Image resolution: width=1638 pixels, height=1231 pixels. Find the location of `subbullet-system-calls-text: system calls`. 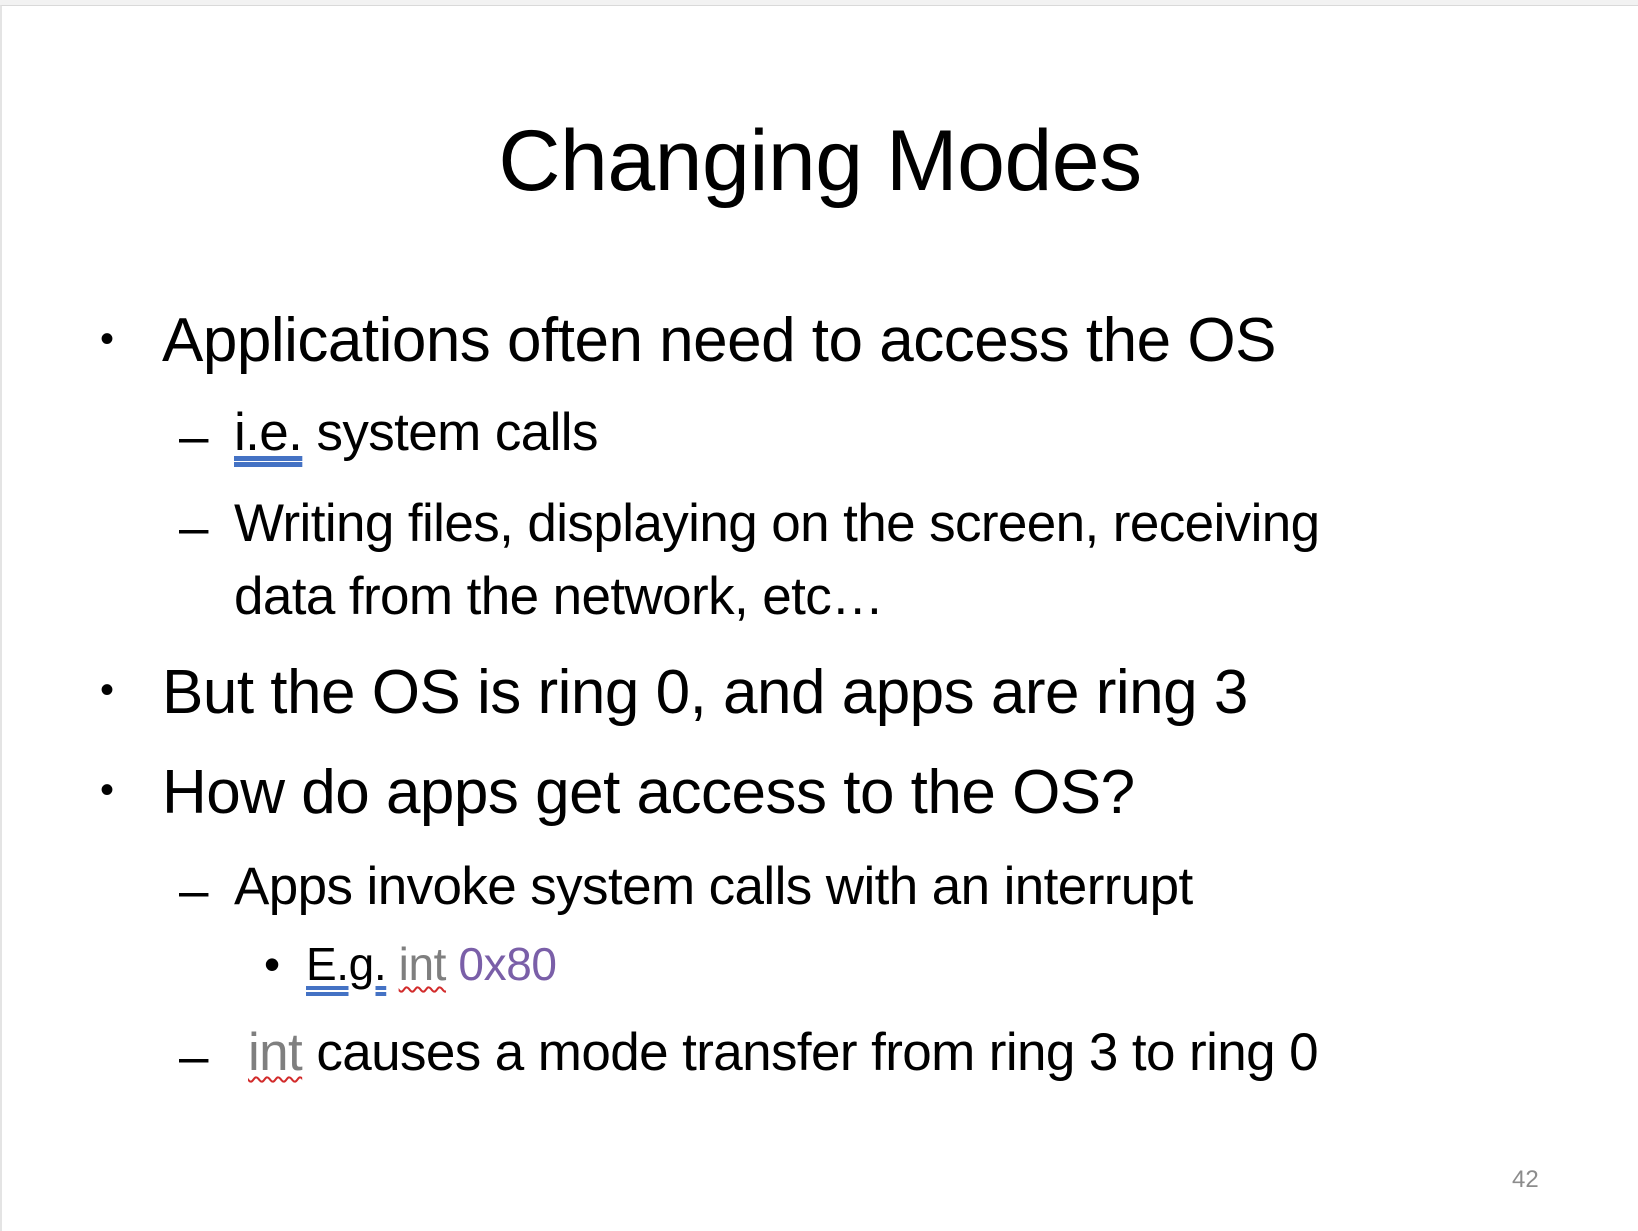

subbullet-system-calls-text: system calls is located at coordinates (450, 432).